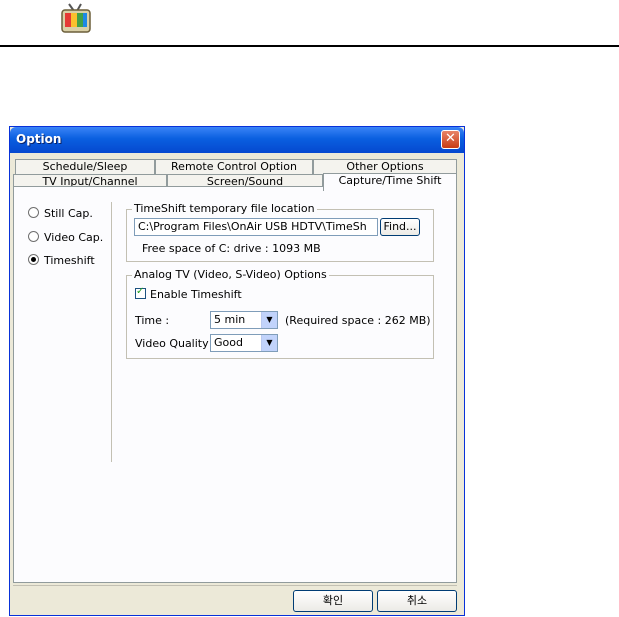 This screenshot has width=619, height=617. What do you see at coordinates (309, 46) in the screenshot?
I see `header-divider` at bounding box center [309, 46].